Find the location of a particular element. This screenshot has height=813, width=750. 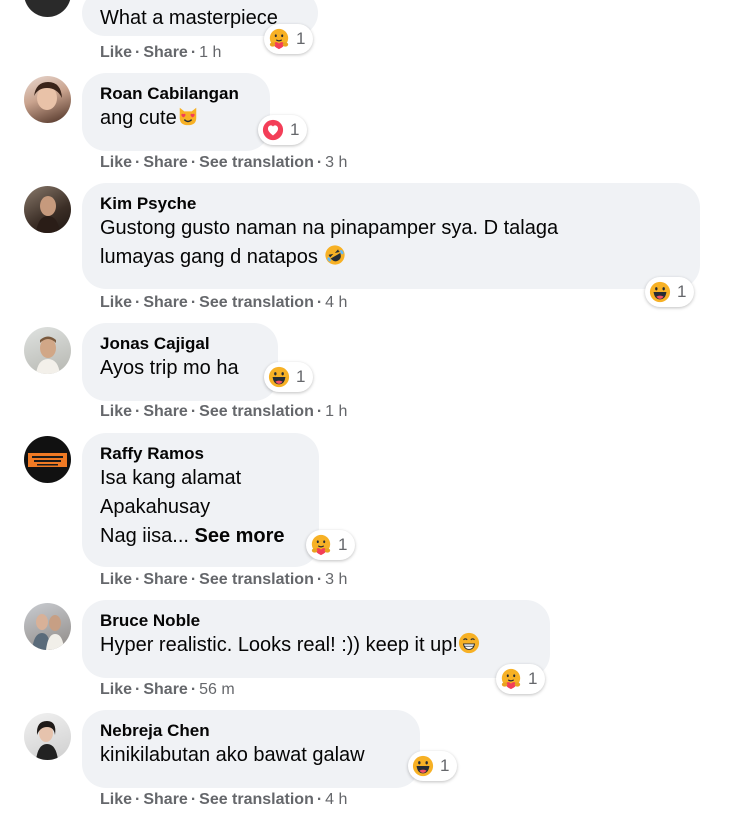

commenter-name: Roan Cabilangan is located at coordinates (176, 93).